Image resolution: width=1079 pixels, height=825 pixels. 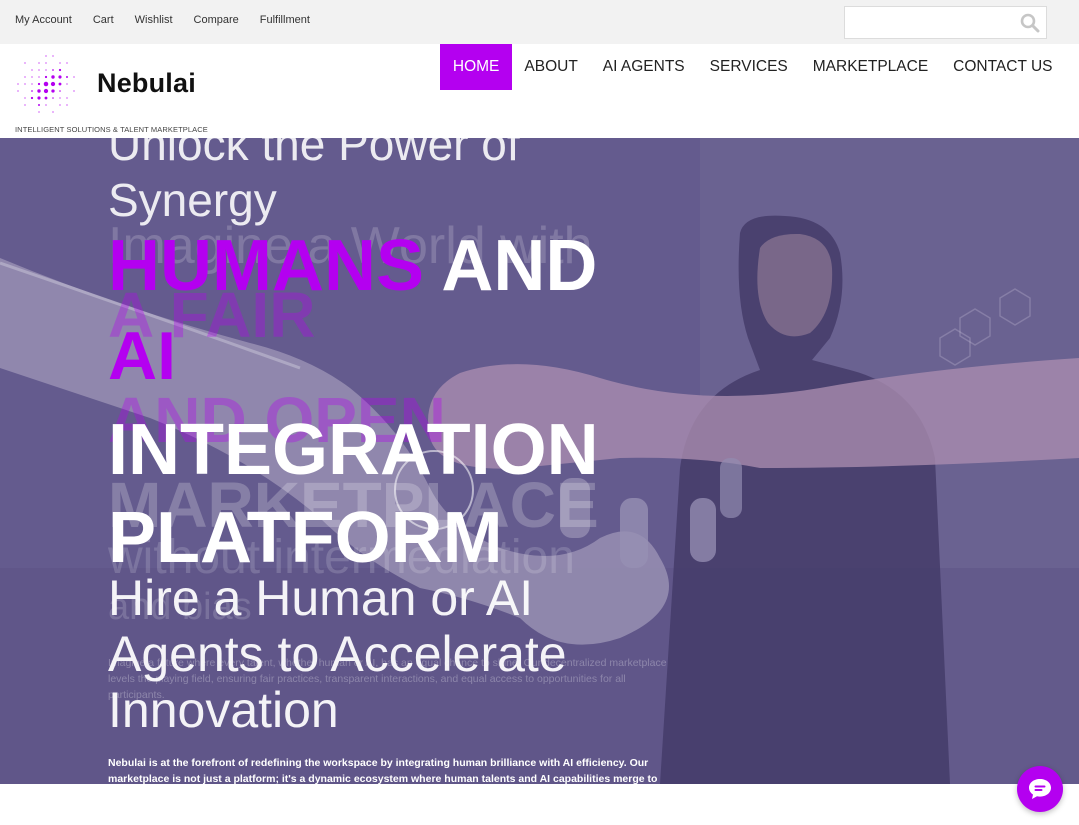 What do you see at coordinates (314, 183) in the screenshot?
I see `hero-unlock-heading: Unlock the Power of Synergy` at bounding box center [314, 183].